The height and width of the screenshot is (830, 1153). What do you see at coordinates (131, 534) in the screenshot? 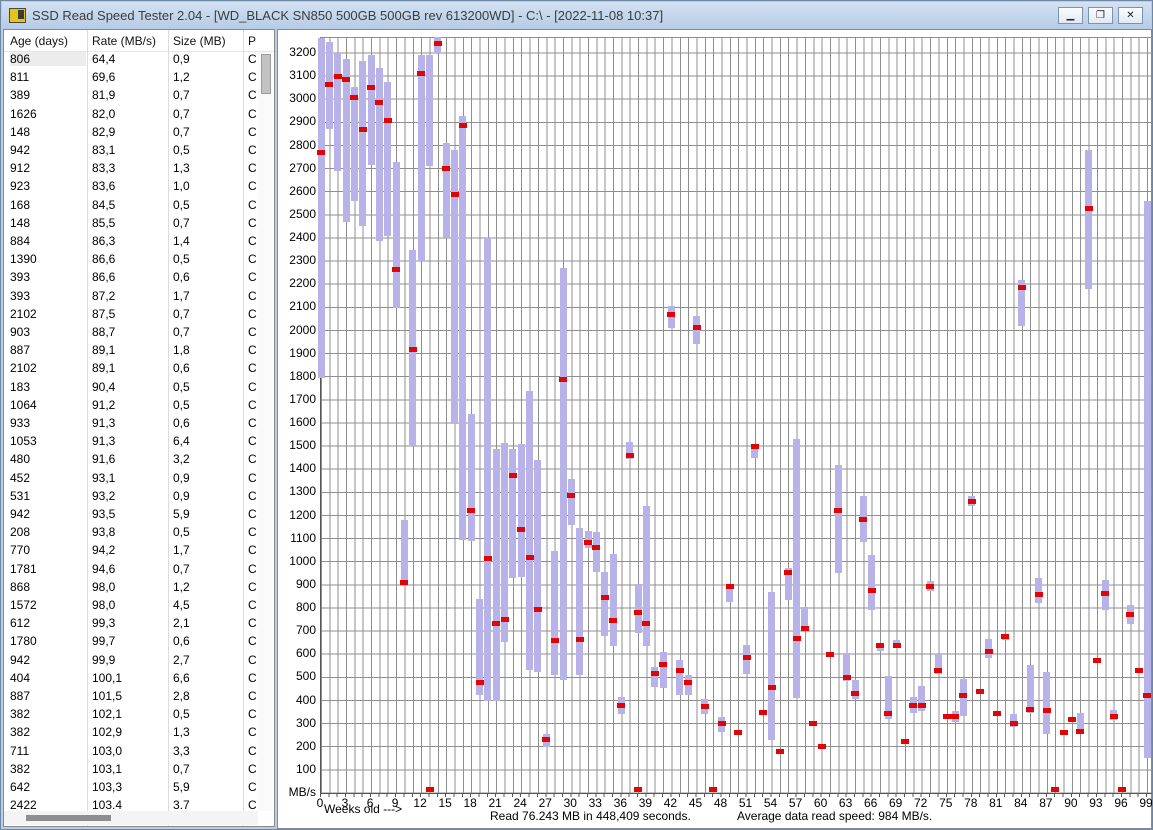
I see `table-row: 208 93,8 0,5 C` at bounding box center [131, 534].